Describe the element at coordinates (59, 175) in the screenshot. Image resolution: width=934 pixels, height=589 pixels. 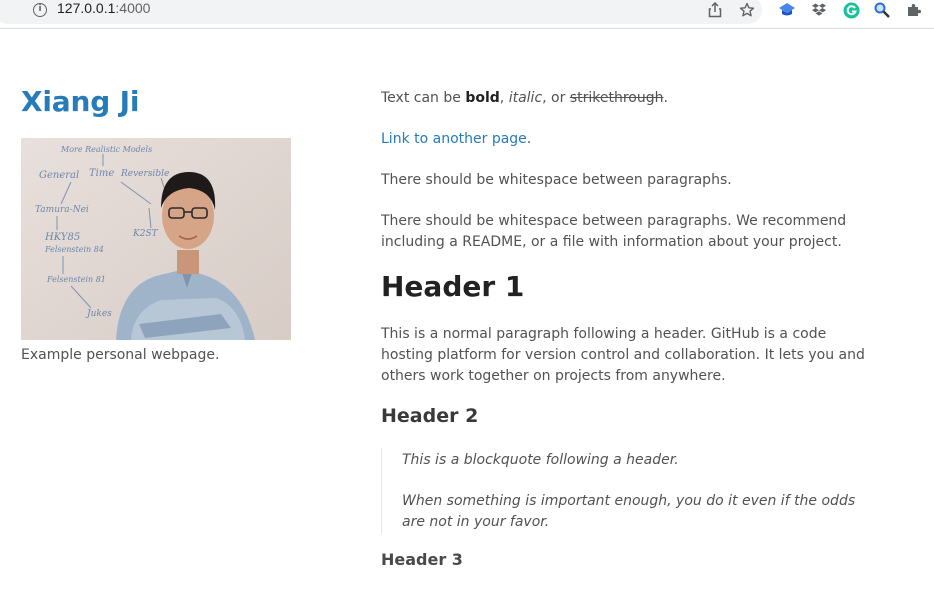
I see `board-text-general: General` at that location.